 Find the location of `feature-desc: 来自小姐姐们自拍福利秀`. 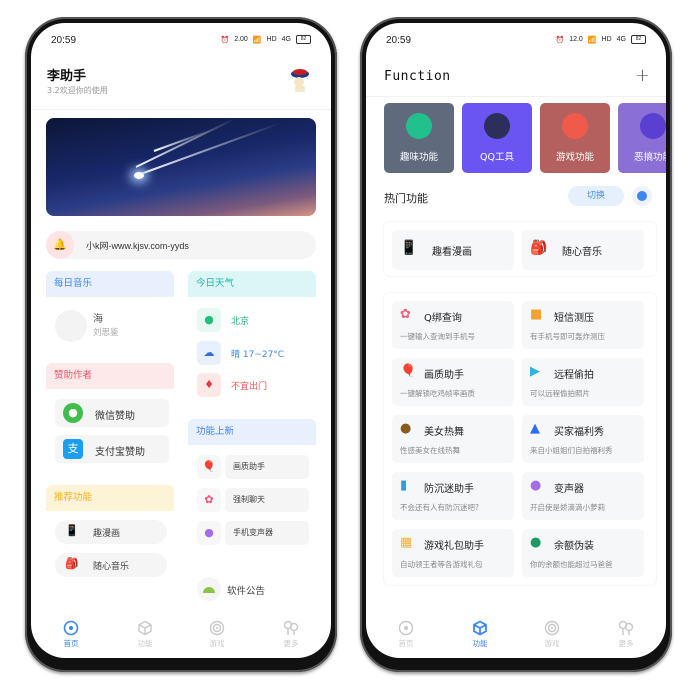

feature-desc: 来自小姐姐们自拍福利秀 is located at coordinates (571, 450).